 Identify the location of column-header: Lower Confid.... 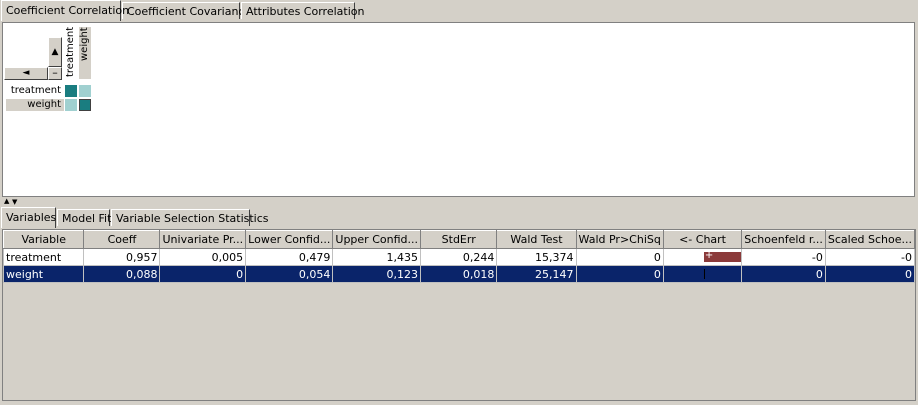
(289, 239).